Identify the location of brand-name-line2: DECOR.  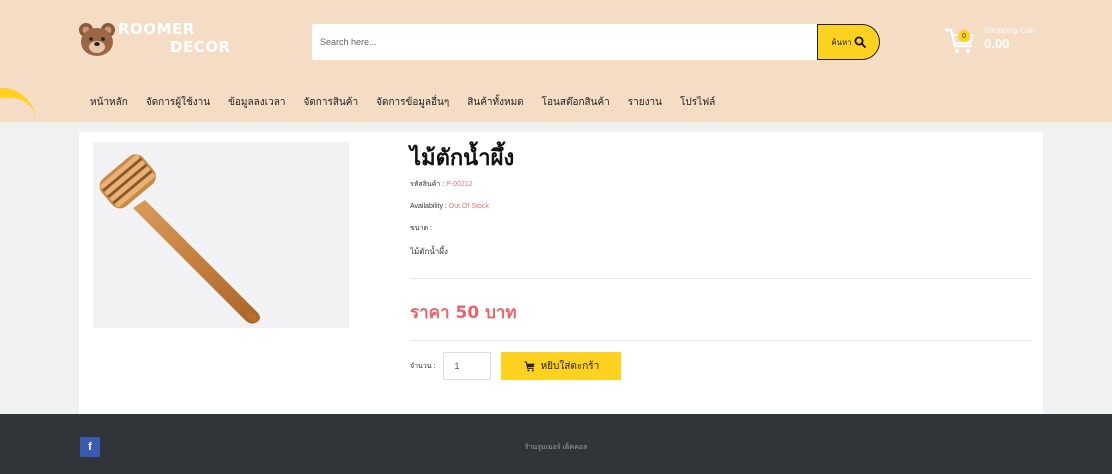
(200, 47).